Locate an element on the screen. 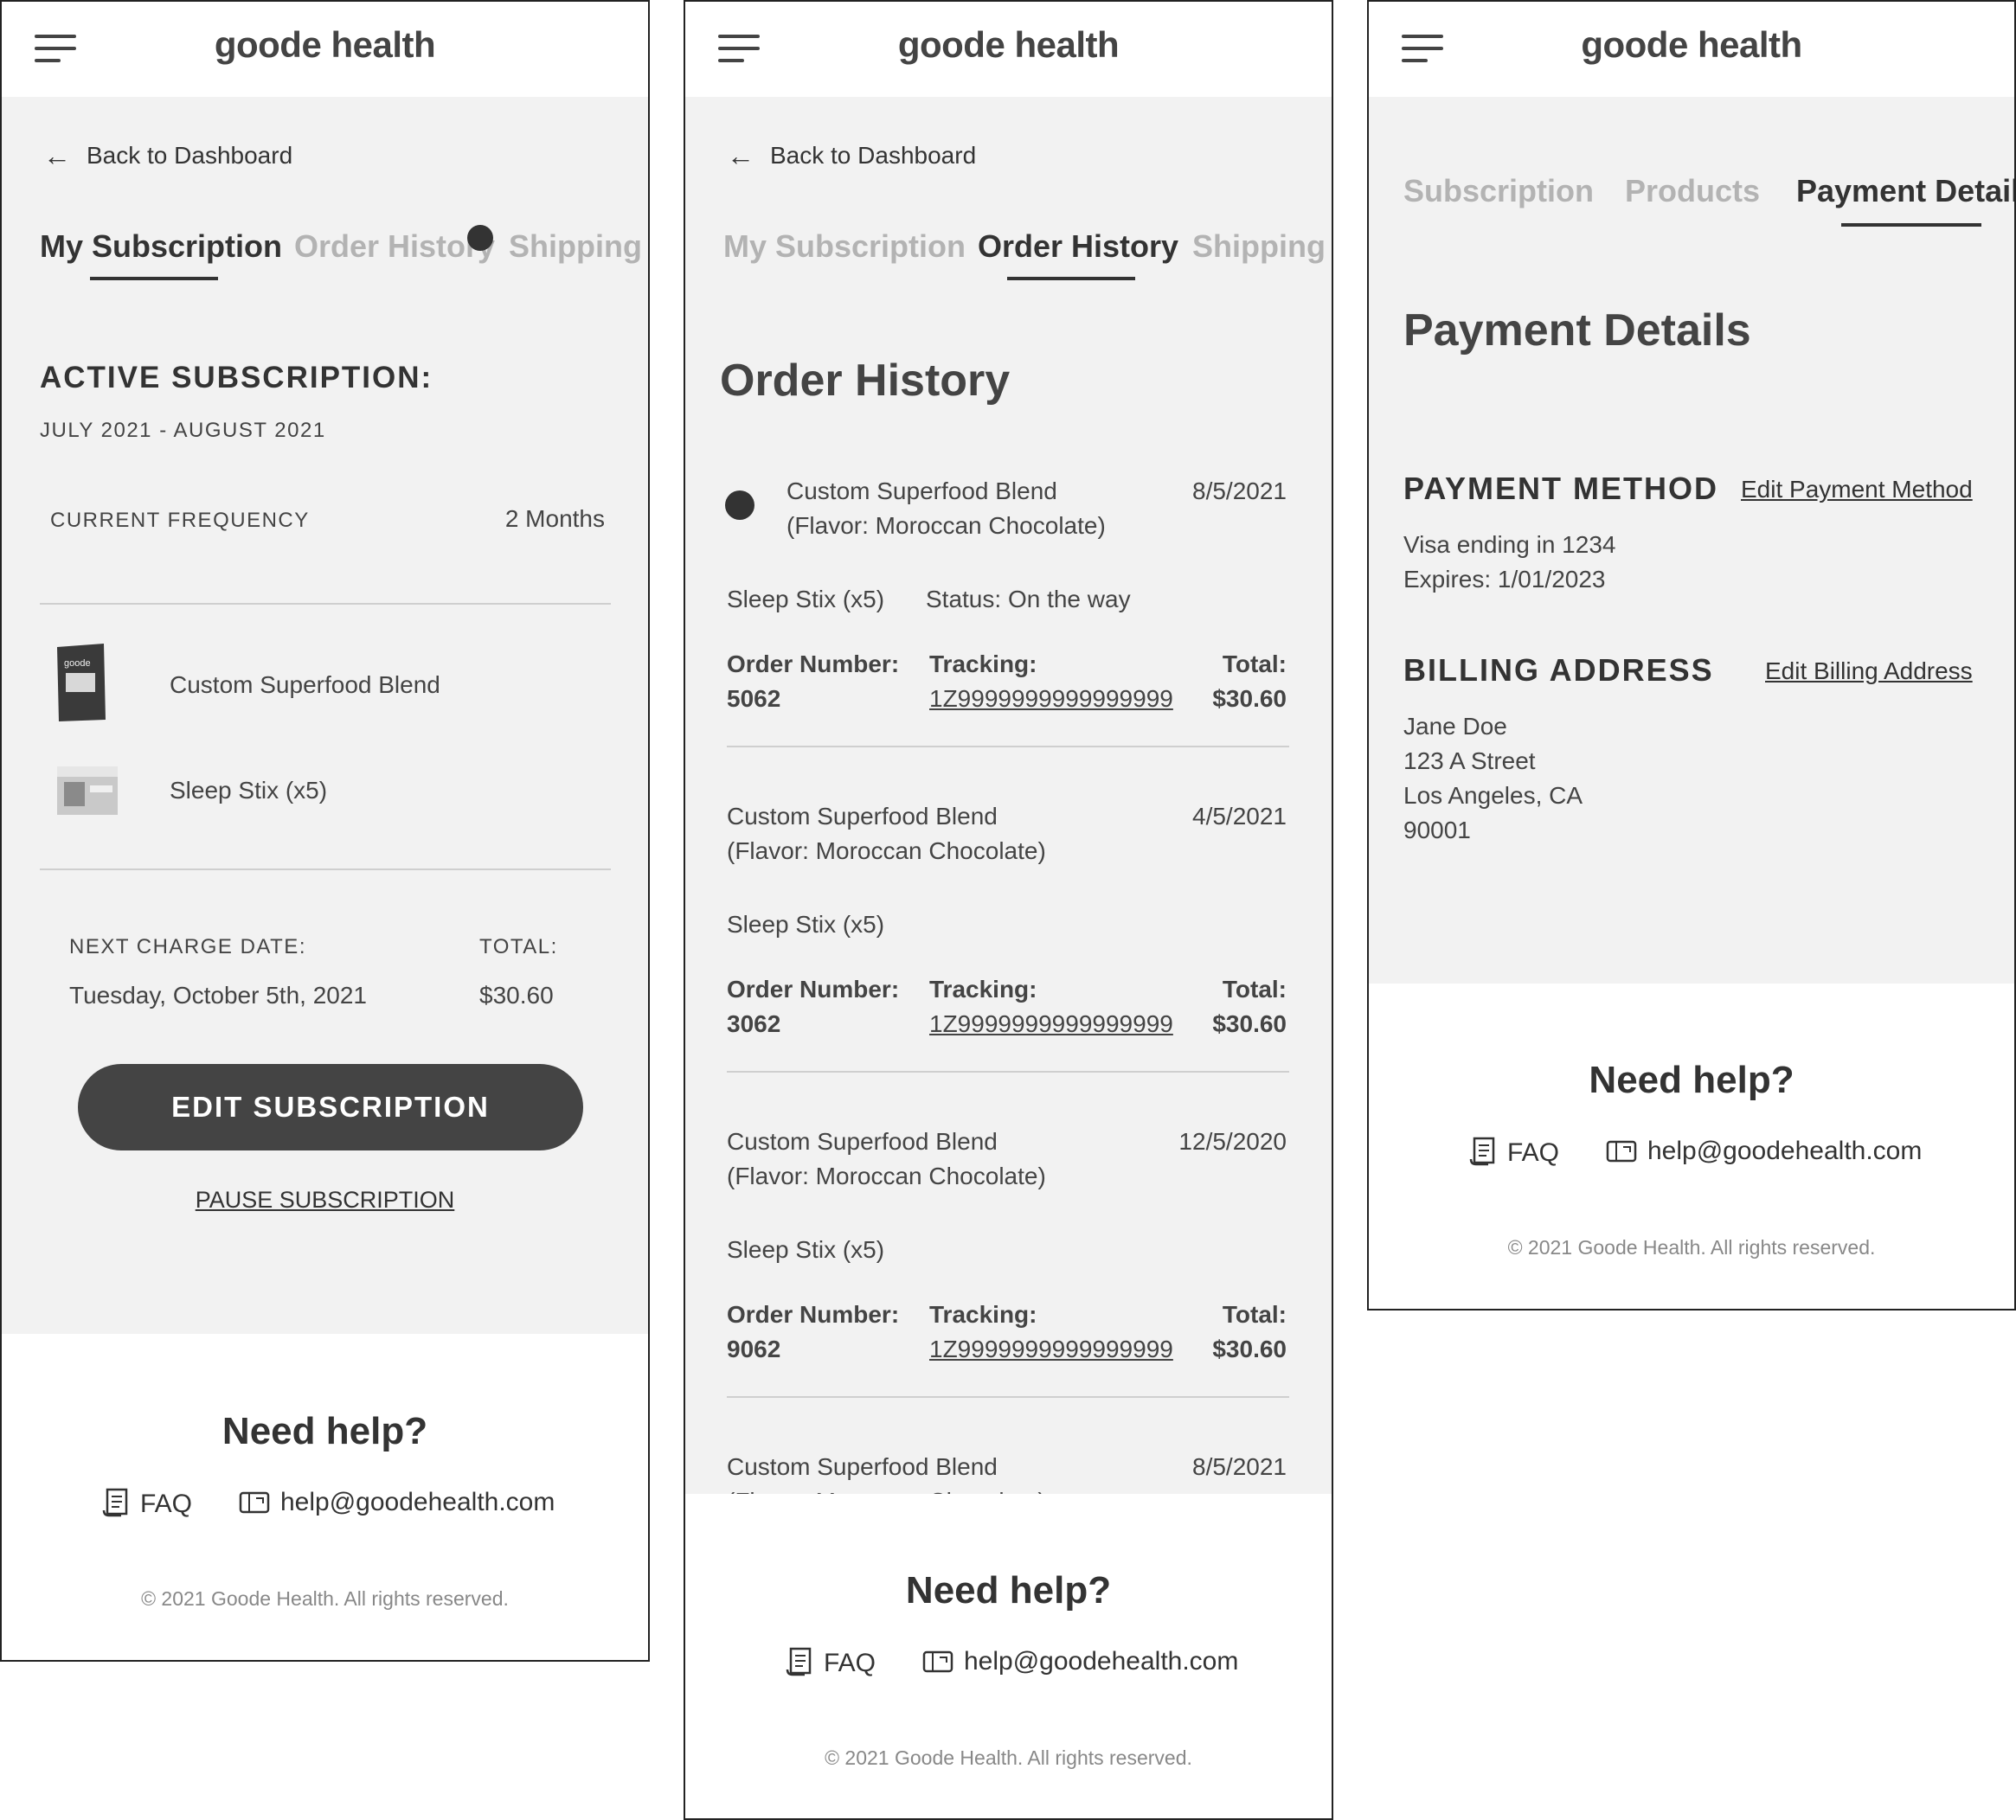 The width and height of the screenshot is (2016, 1820). order-number: 5062 is located at coordinates (754, 698).